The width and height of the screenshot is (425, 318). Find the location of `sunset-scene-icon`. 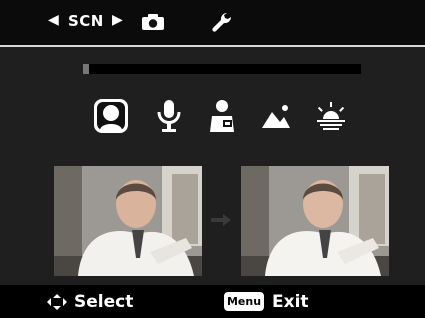

sunset-scene-icon is located at coordinates (331, 116).